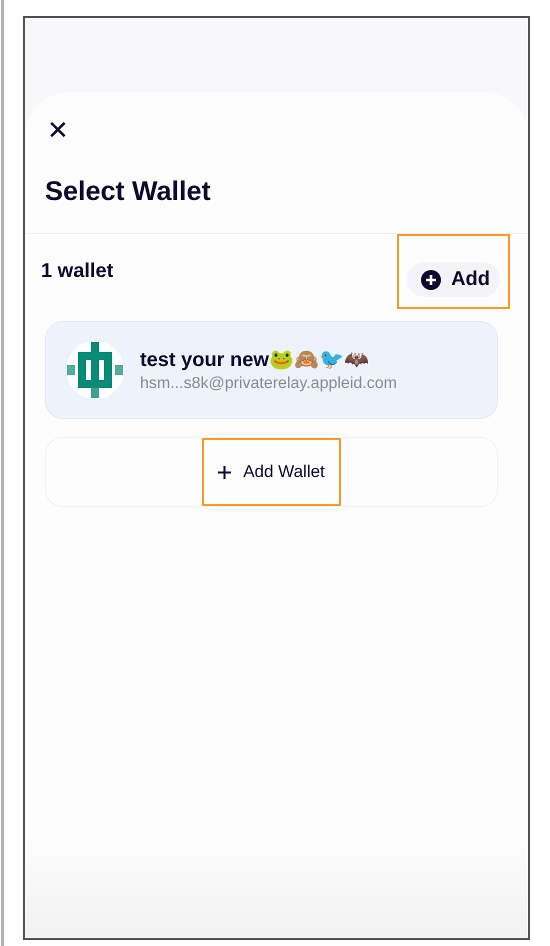 This screenshot has width=550, height=946. What do you see at coordinates (271, 472) in the screenshot?
I see `add-wallet-button: Add Wallet` at bounding box center [271, 472].